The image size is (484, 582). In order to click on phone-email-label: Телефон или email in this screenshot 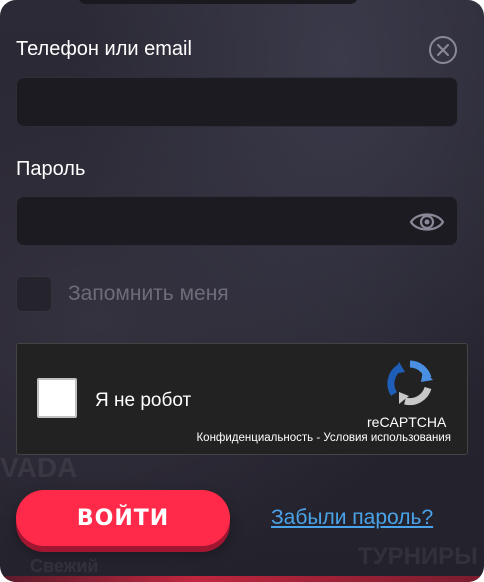, I will do `click(104, 49)`.